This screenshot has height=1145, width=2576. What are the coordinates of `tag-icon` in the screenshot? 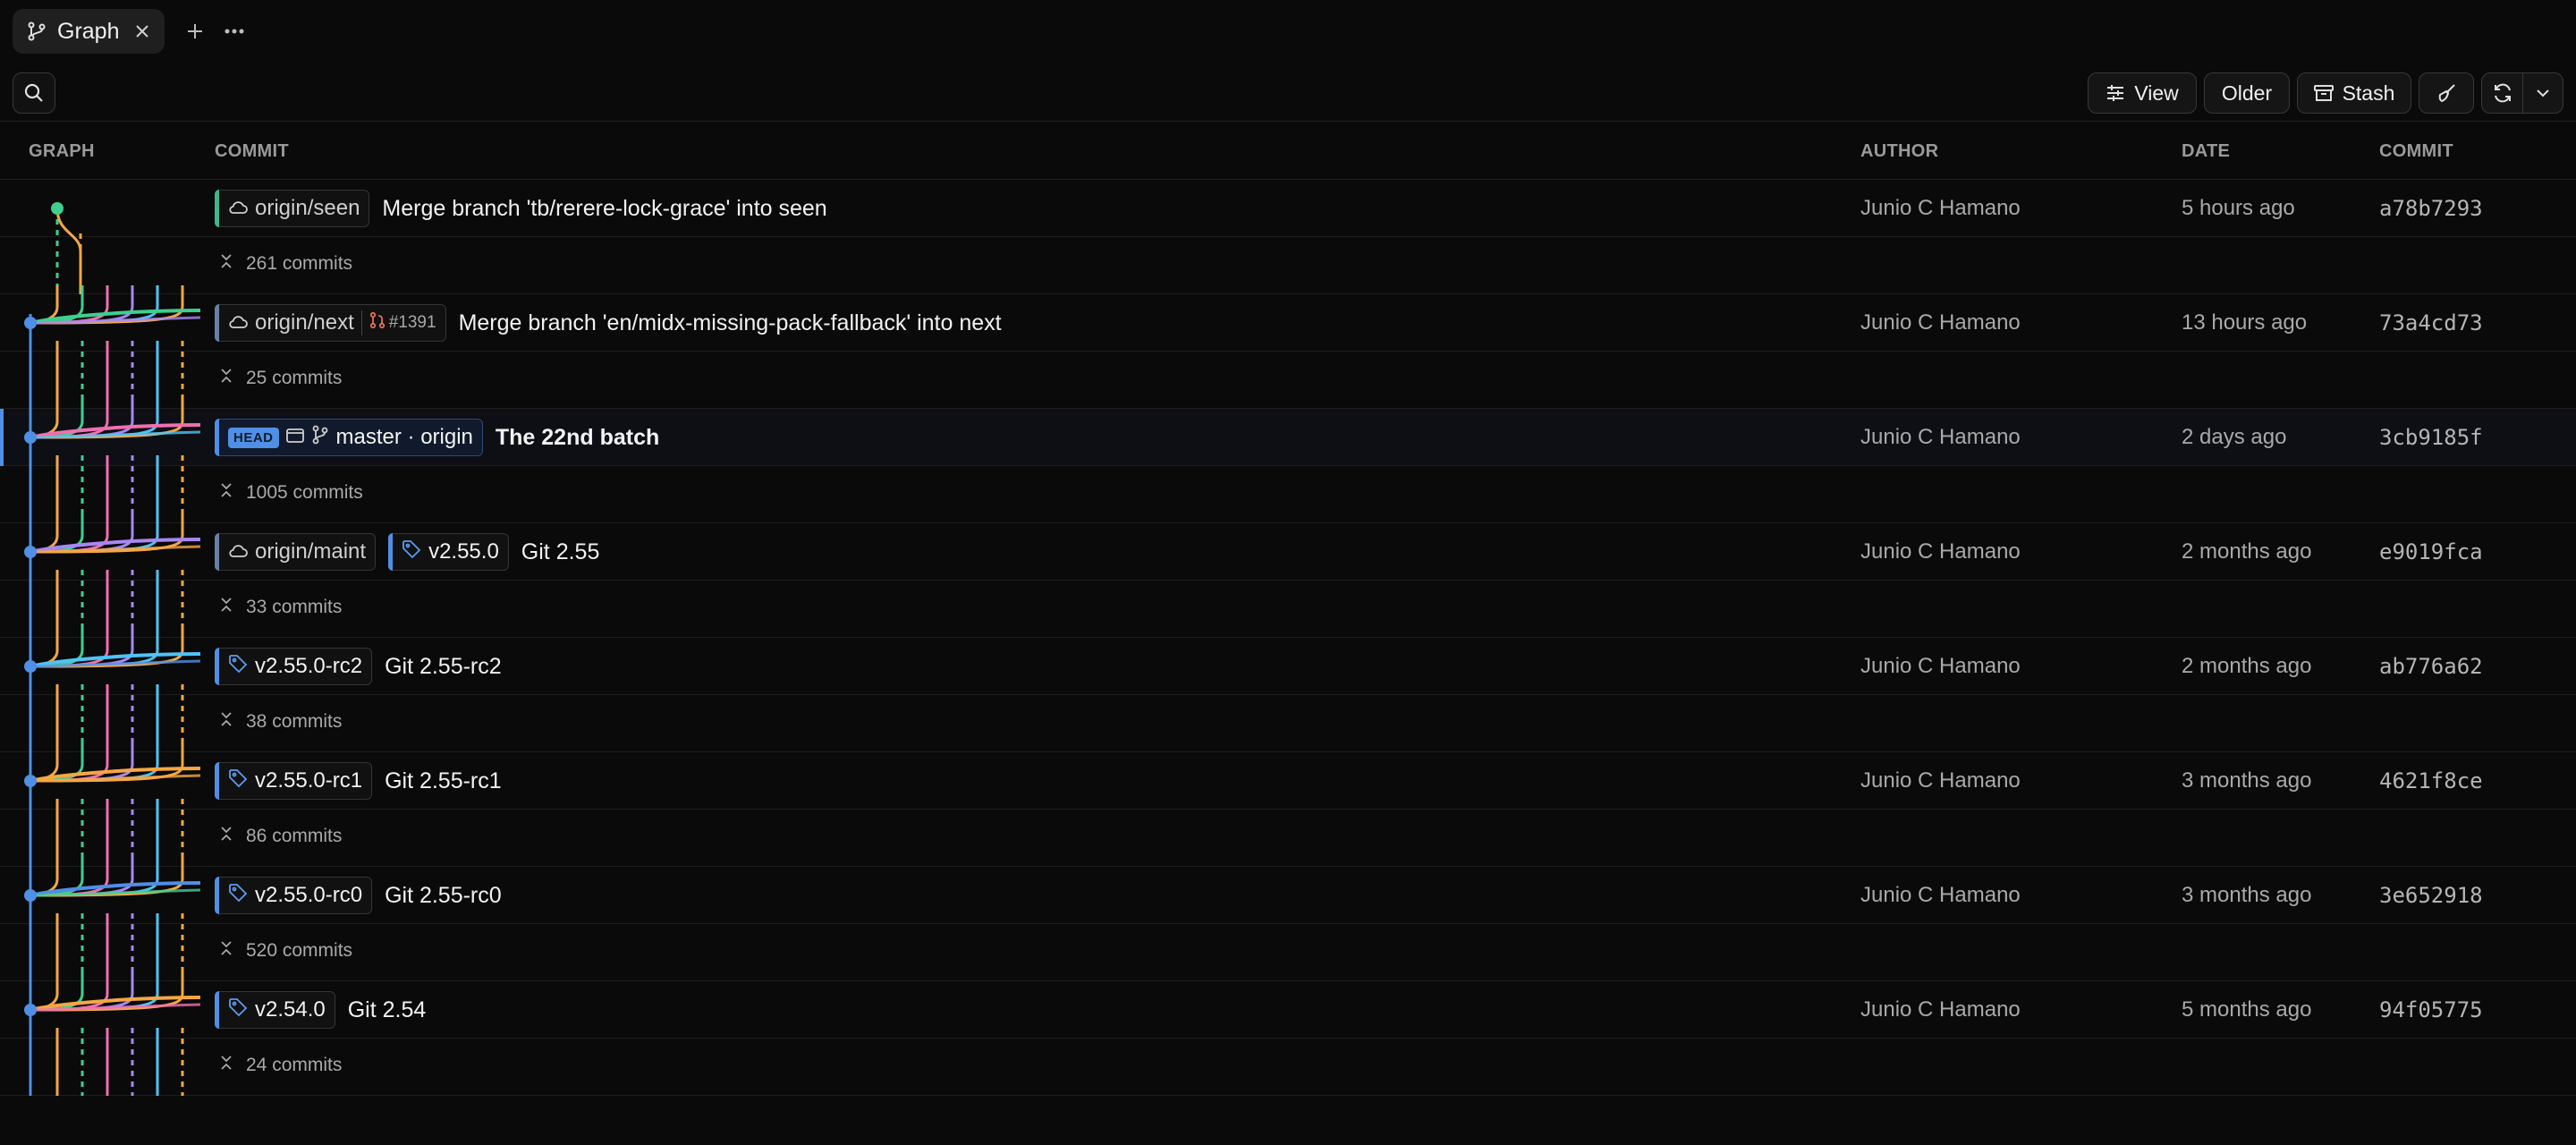 It's located at (238, 781).